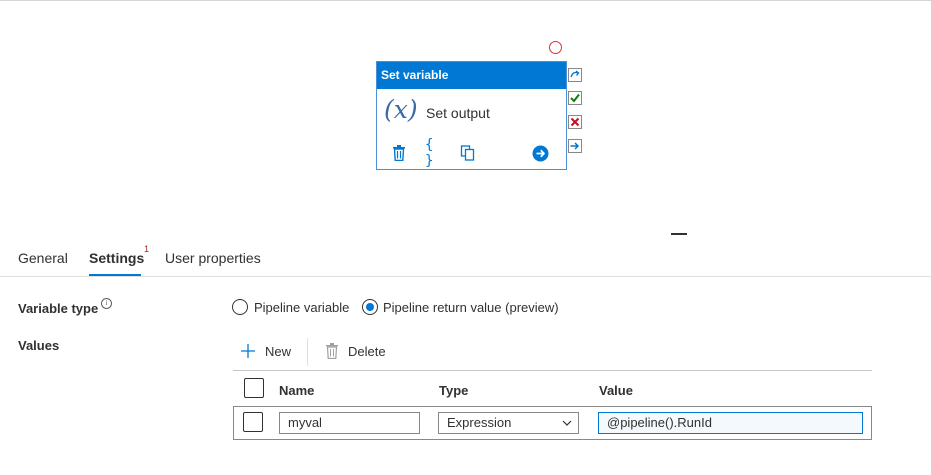 This screenshot has width=931, height=475. What do you see at coordinates (575, 122) in the screenshot?
I see `failure-output-icon` at bounding box center [575, 122].